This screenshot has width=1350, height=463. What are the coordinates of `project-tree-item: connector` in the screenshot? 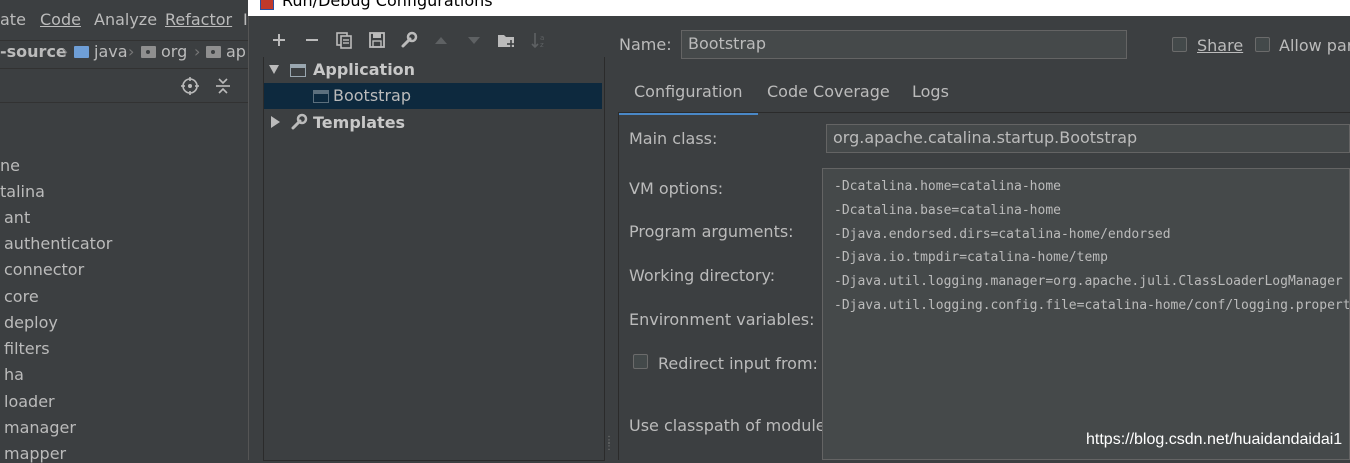 It's located at (44, 269).